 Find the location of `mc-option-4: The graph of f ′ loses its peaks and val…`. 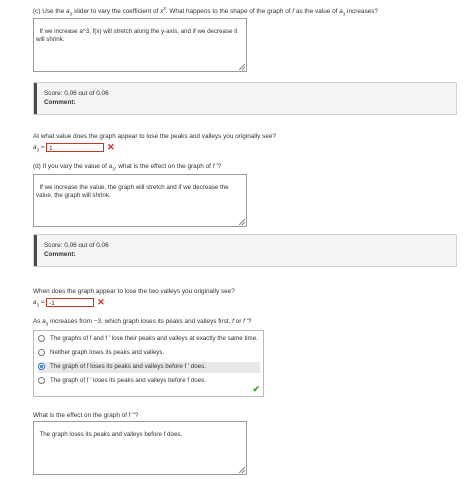

mc-option-4: The graph of f ′ loses its peaks and val… is located at coordinates (149, 381).